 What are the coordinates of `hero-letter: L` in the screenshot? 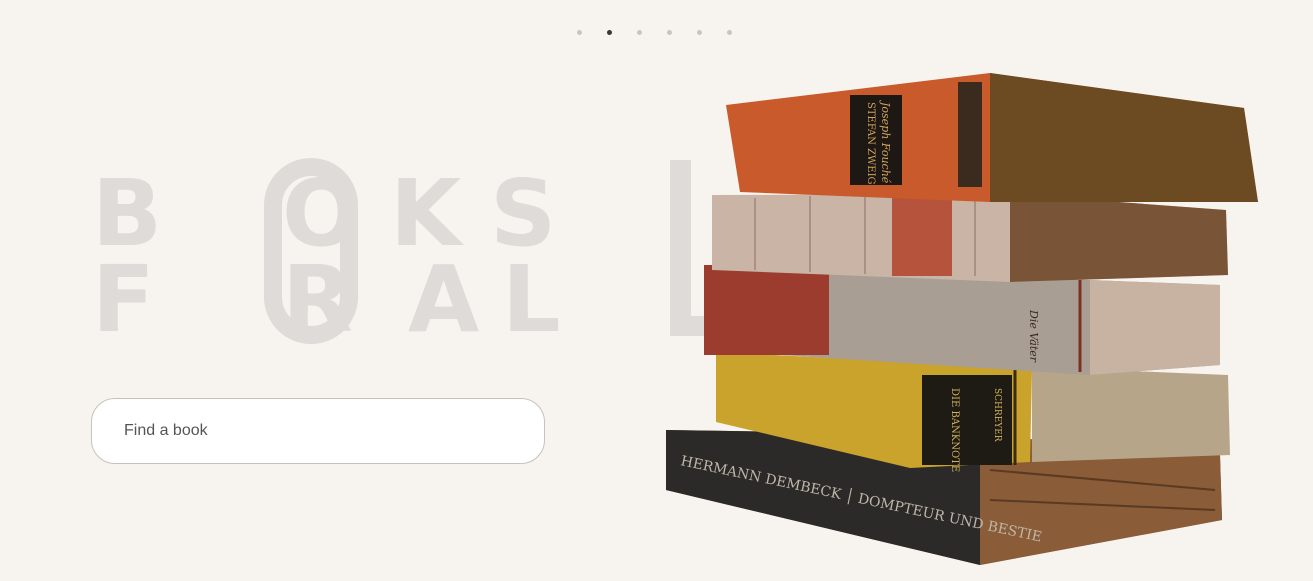 It's located at (531, 299).